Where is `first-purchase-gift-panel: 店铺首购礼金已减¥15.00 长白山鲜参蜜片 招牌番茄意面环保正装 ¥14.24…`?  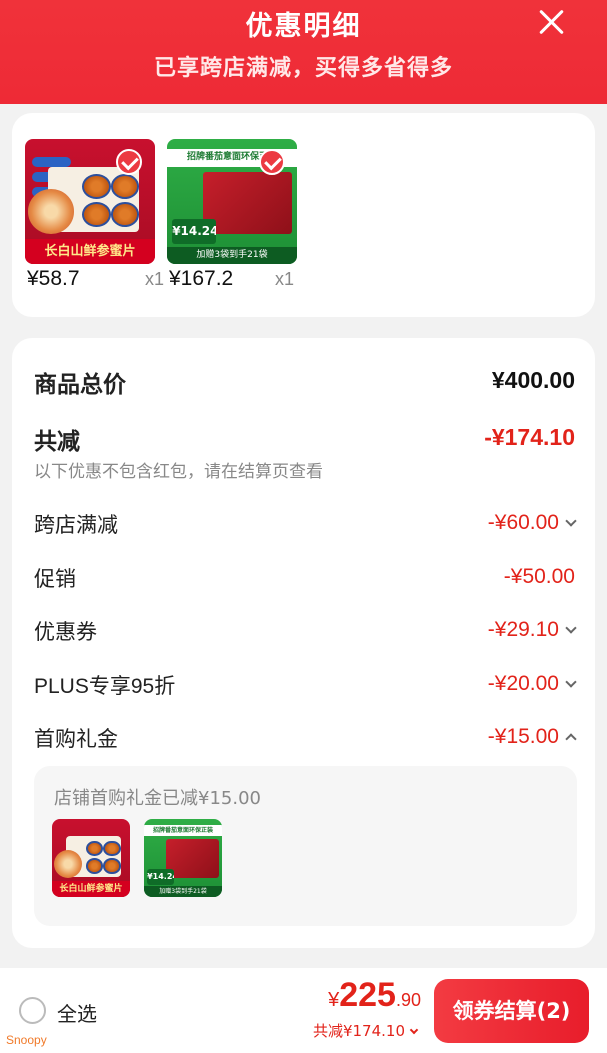 first-purchase-gift-panel: 店铺首购礼金已减¥15.00 长白山鲜参蜜片 招牌番茄意面环保正装 ¥14.24… is located at coordinates (305, 846).